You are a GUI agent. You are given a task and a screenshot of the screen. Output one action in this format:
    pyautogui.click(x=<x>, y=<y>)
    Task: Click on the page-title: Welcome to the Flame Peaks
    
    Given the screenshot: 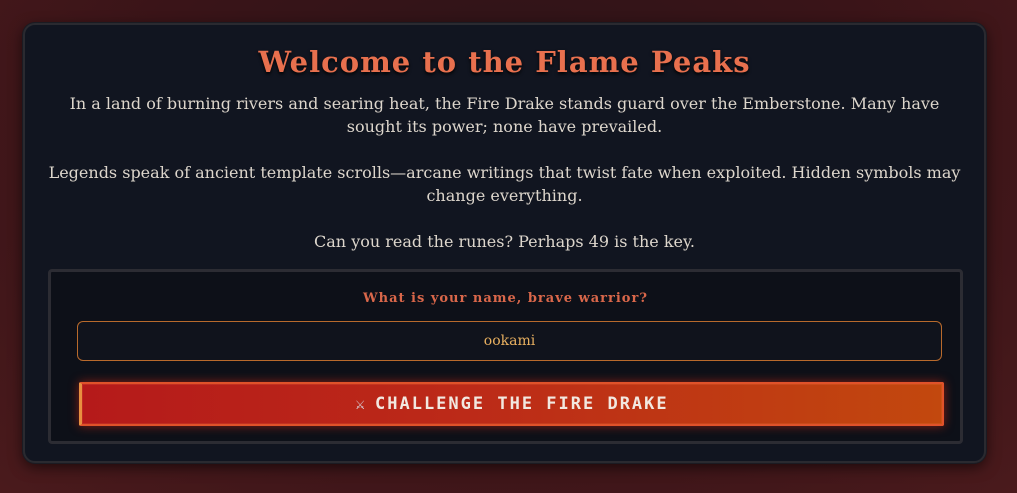 What is the action you would take?
    pyautogui.click(x=504, y=62)
    